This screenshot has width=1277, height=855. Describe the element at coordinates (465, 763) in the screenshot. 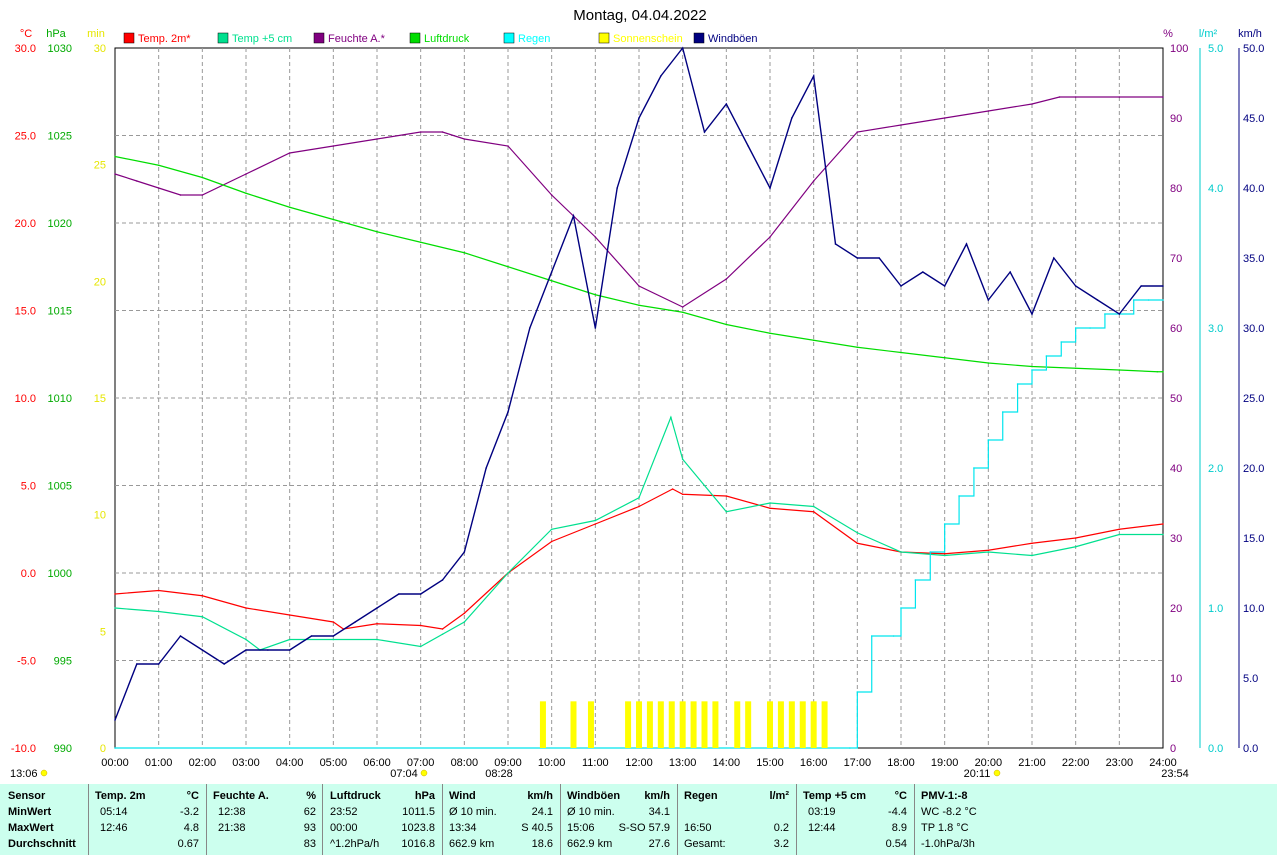

I see `x-tick-label: 08:00` at that location.